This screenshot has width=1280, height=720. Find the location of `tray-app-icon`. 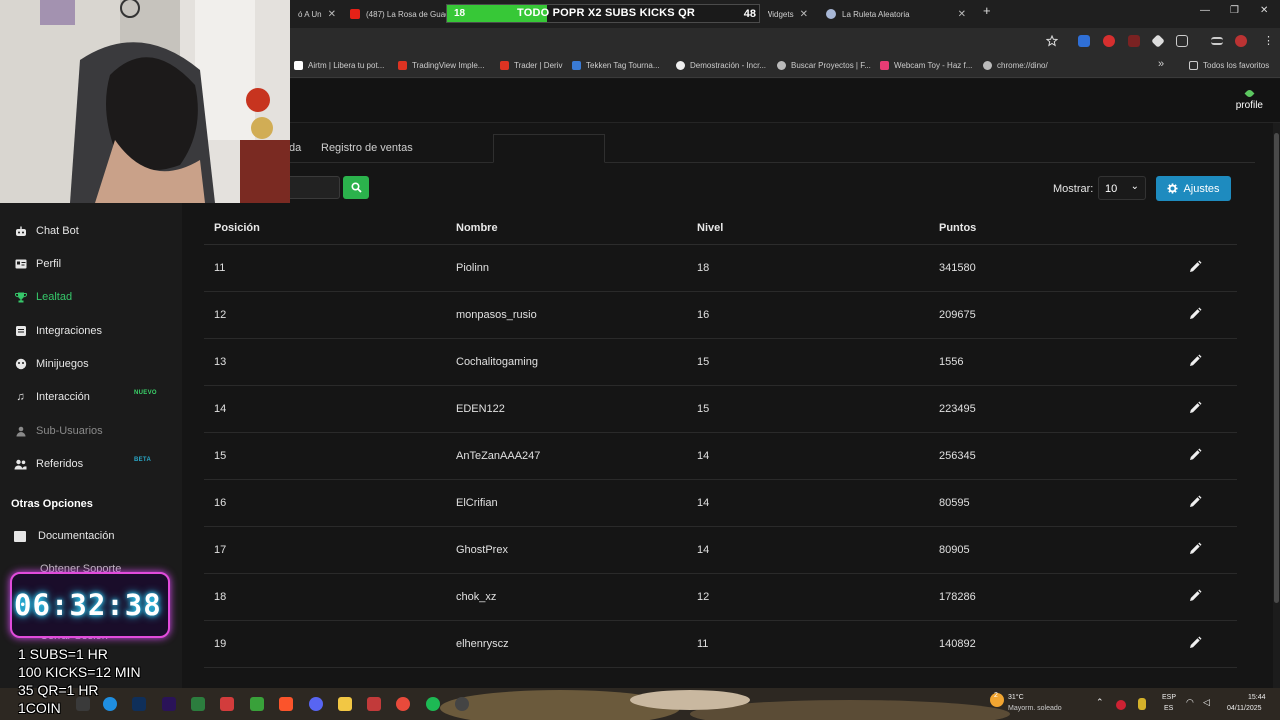

tray-app-icon is located at coordinates (1121, 705).